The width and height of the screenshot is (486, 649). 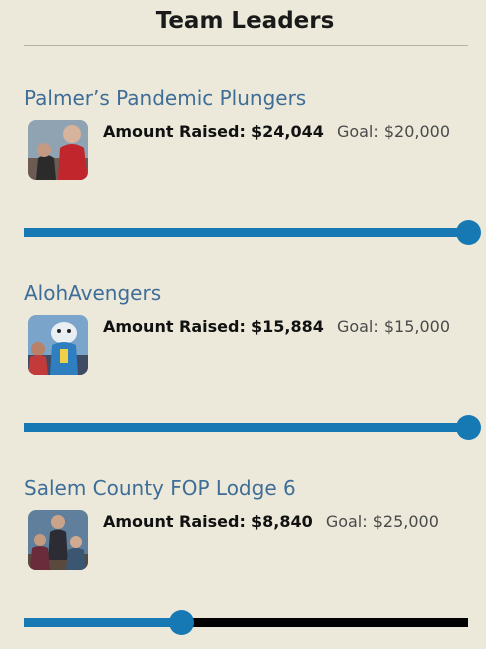 I want to click on goal-text: Goal: $25,000, so click(x=382, y=521).